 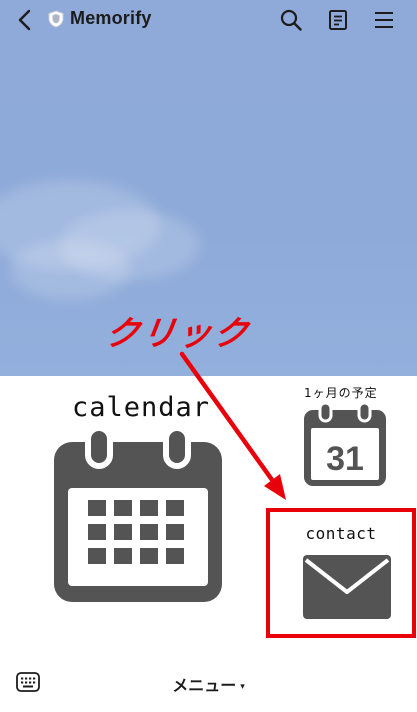 I want to click on bottom-bar: メニュー ▾, so click(x=208, y=679).